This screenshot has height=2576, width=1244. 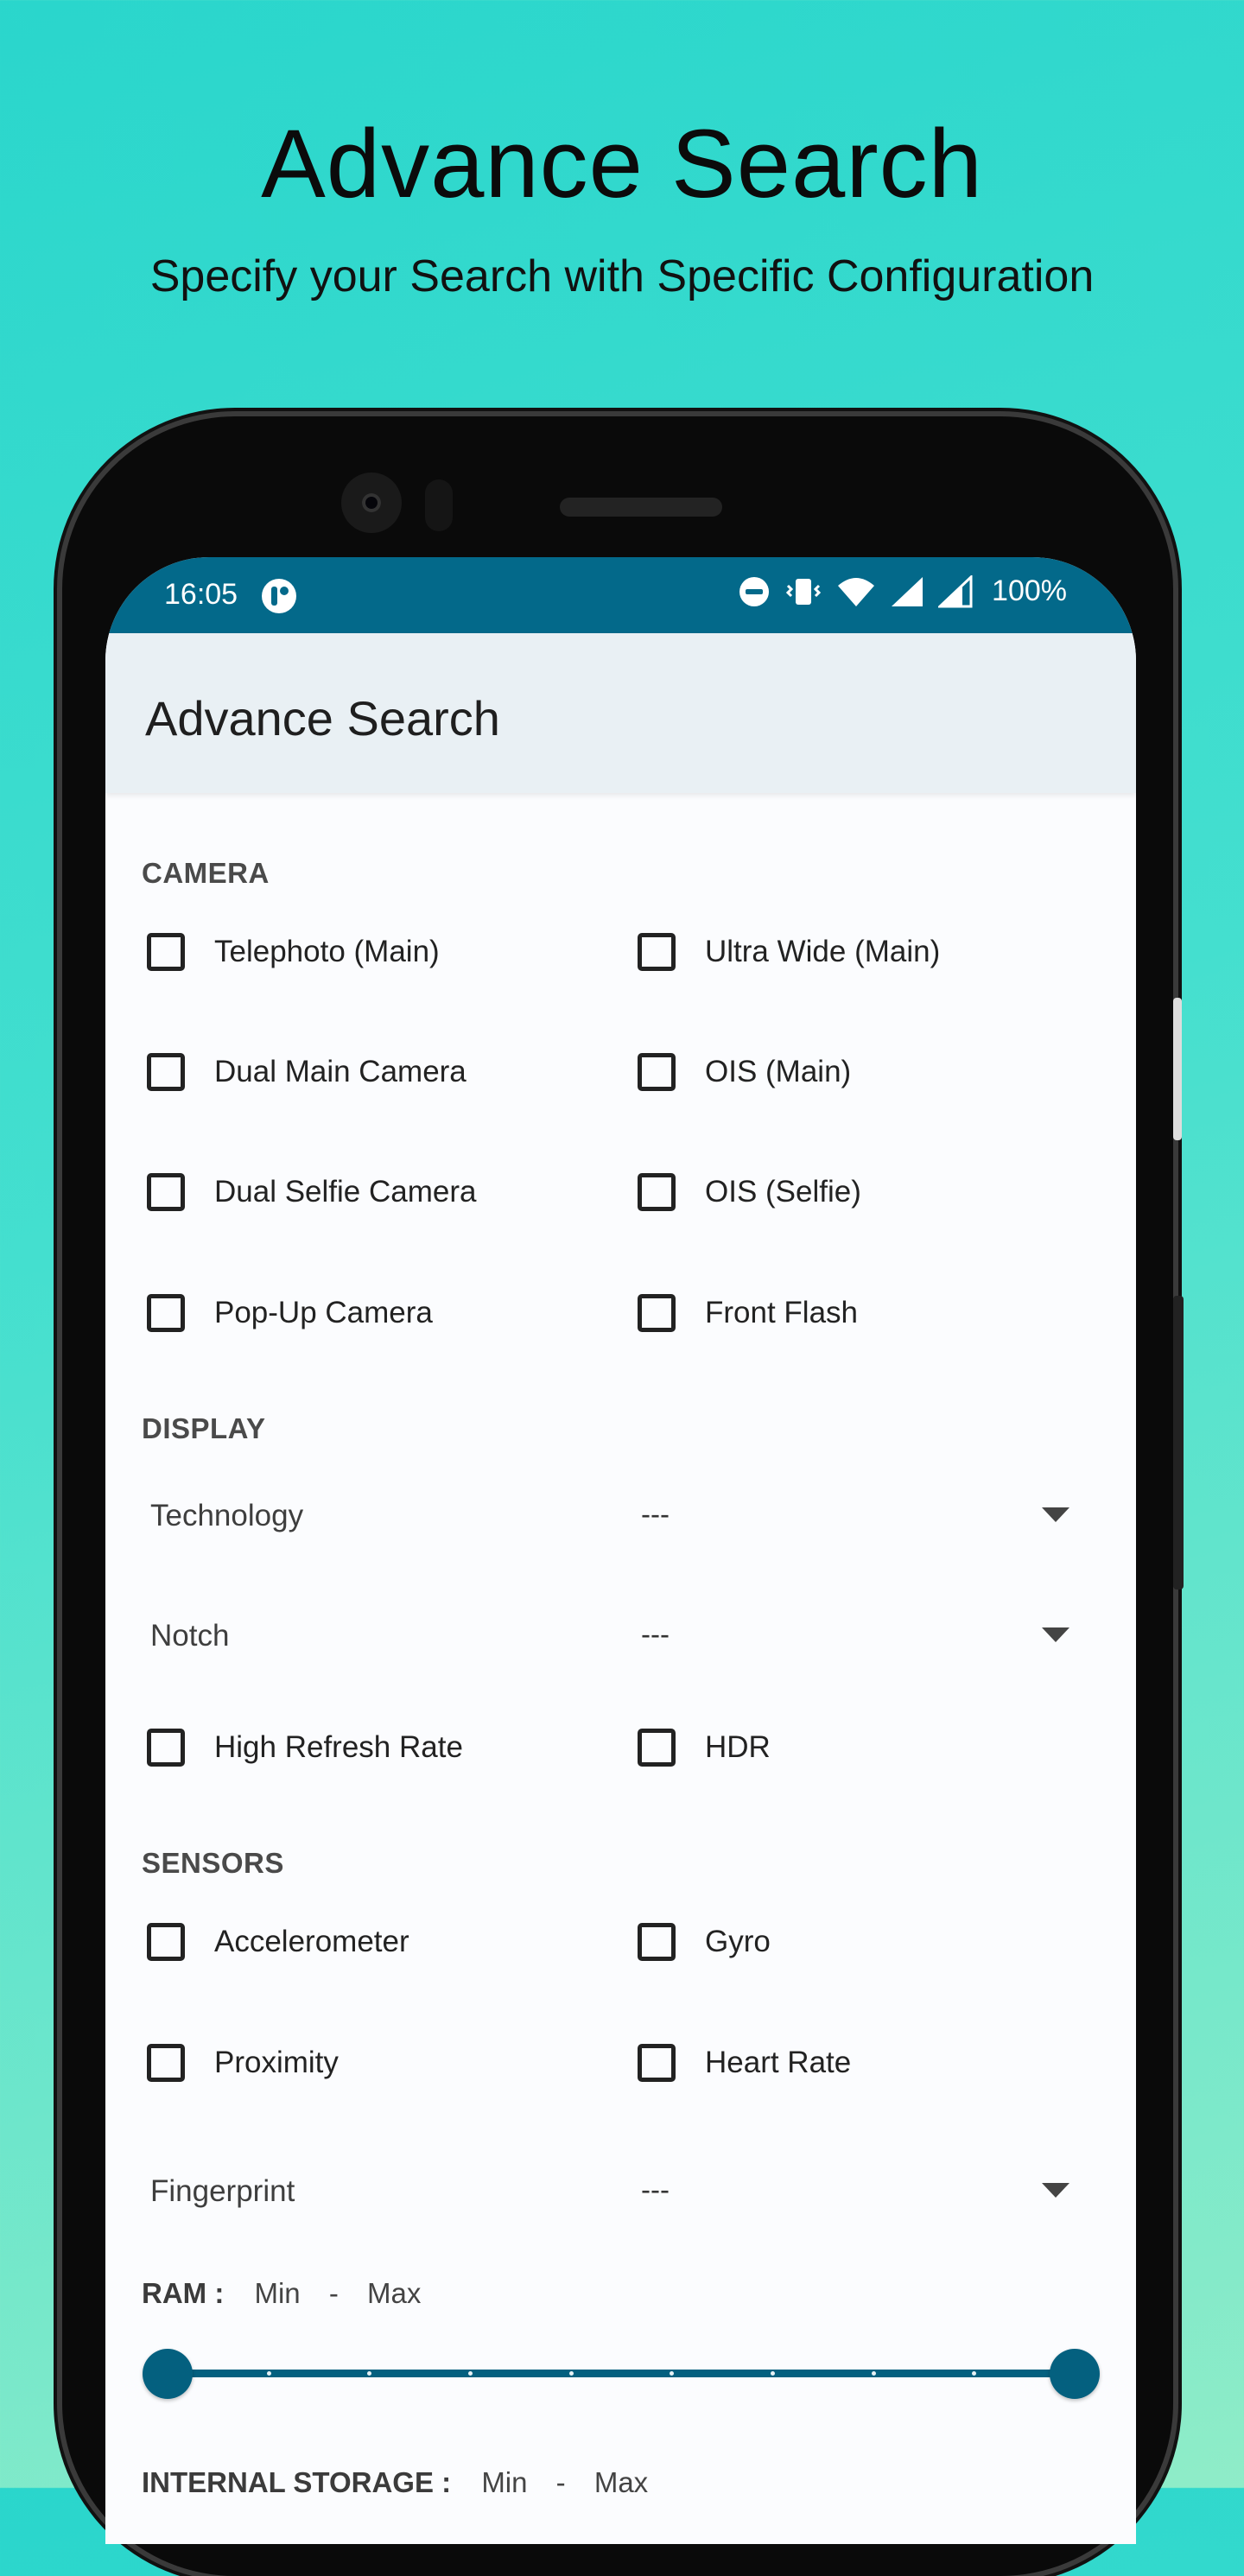 What do you see at coordinates (394, 2293) in the screenshot?
I see `ram-max: Max` at bounding box center [394, 2293].